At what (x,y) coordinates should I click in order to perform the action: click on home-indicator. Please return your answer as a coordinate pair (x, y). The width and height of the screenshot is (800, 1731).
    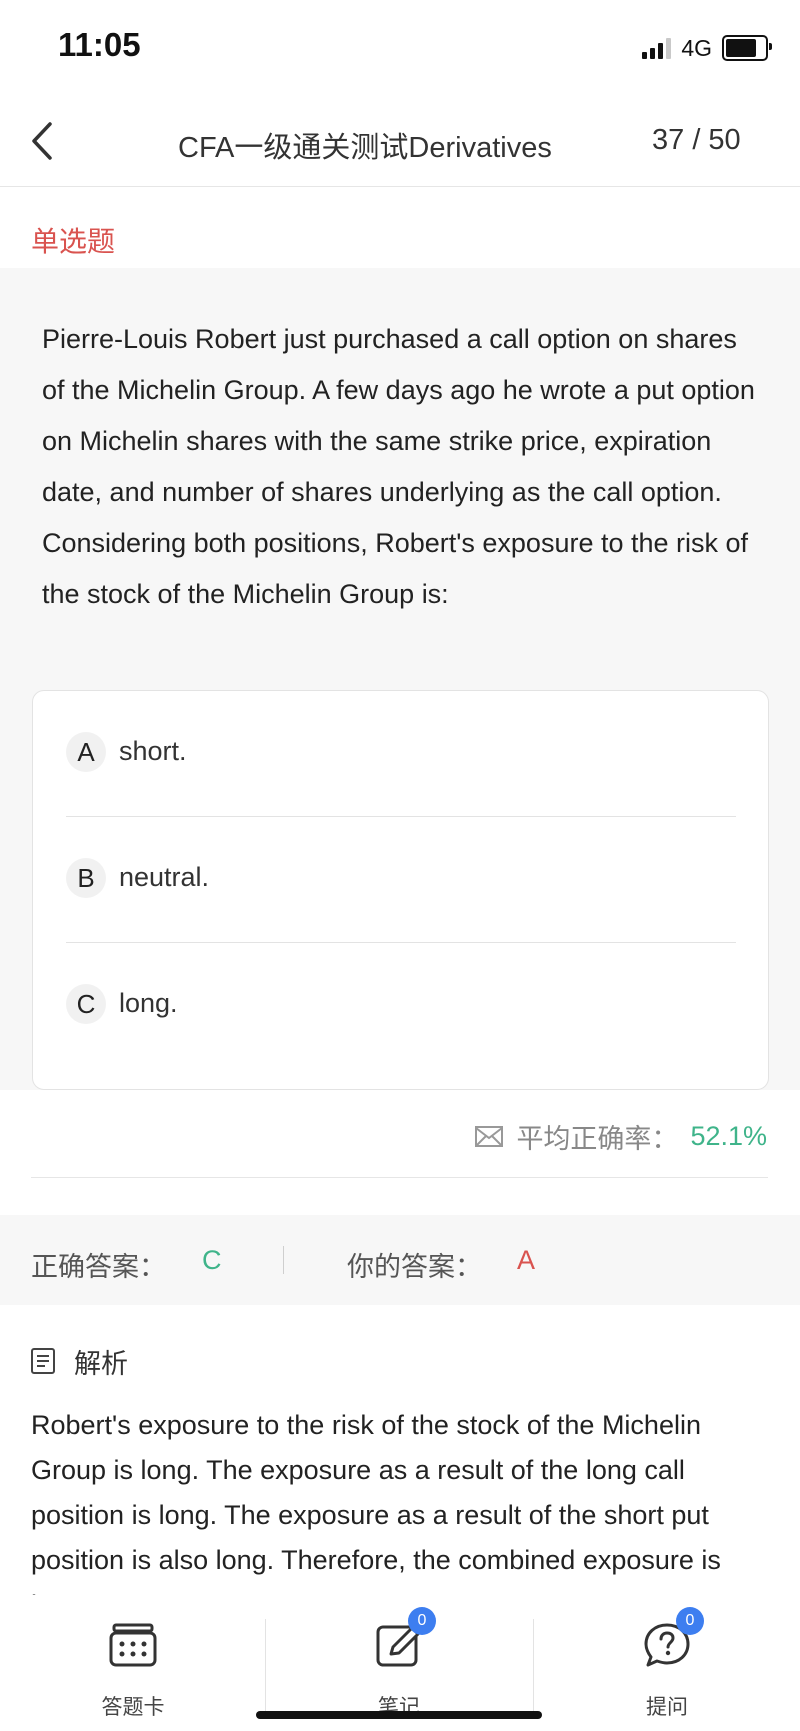
    Looking at the image, I should click on (399, 1715).